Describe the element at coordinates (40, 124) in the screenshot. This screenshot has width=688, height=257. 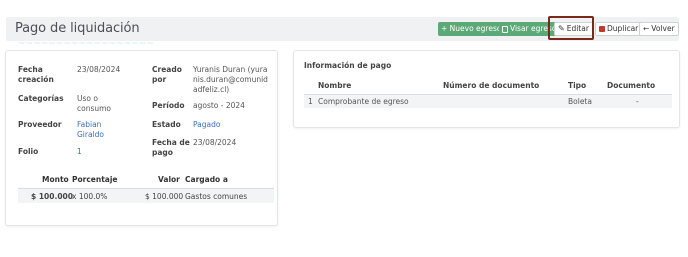
I see `proveedor-label: Proveedor` at that location.